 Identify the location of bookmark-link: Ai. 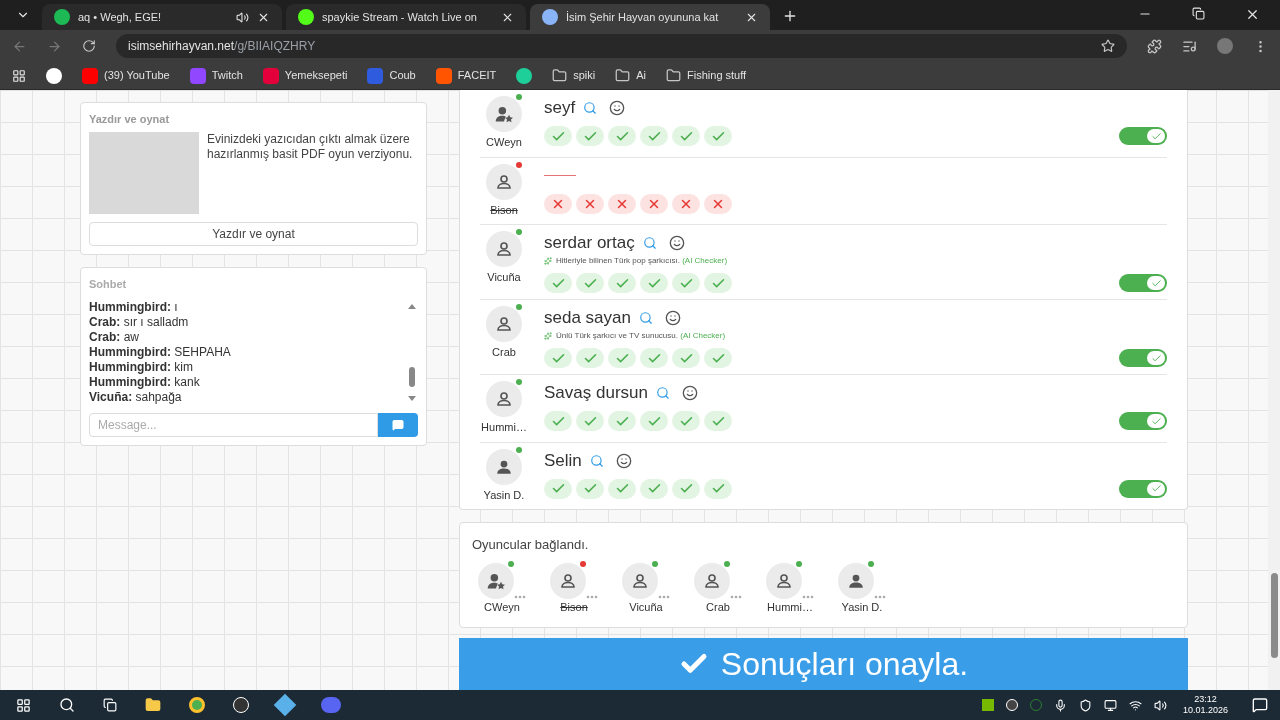
(641, 75).